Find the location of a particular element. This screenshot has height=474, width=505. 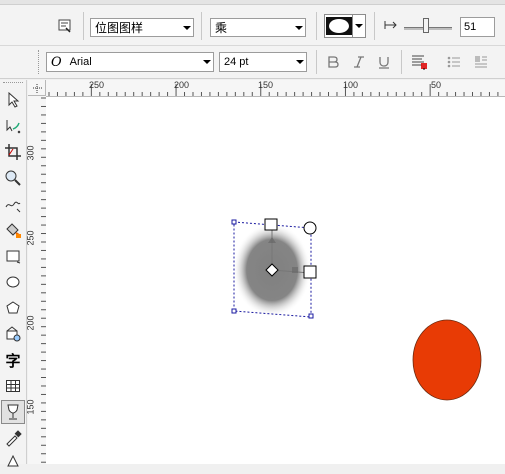

pick-tool is located at coordinates (13, 100).